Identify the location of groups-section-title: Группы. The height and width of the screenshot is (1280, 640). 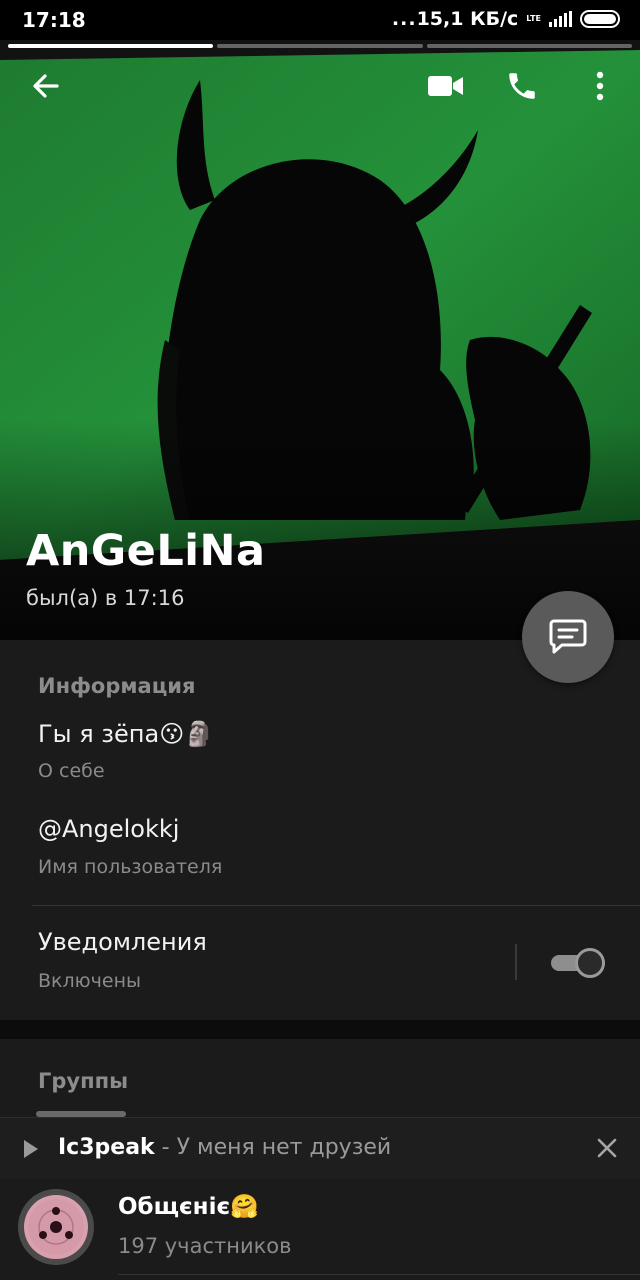
(83, 1081).